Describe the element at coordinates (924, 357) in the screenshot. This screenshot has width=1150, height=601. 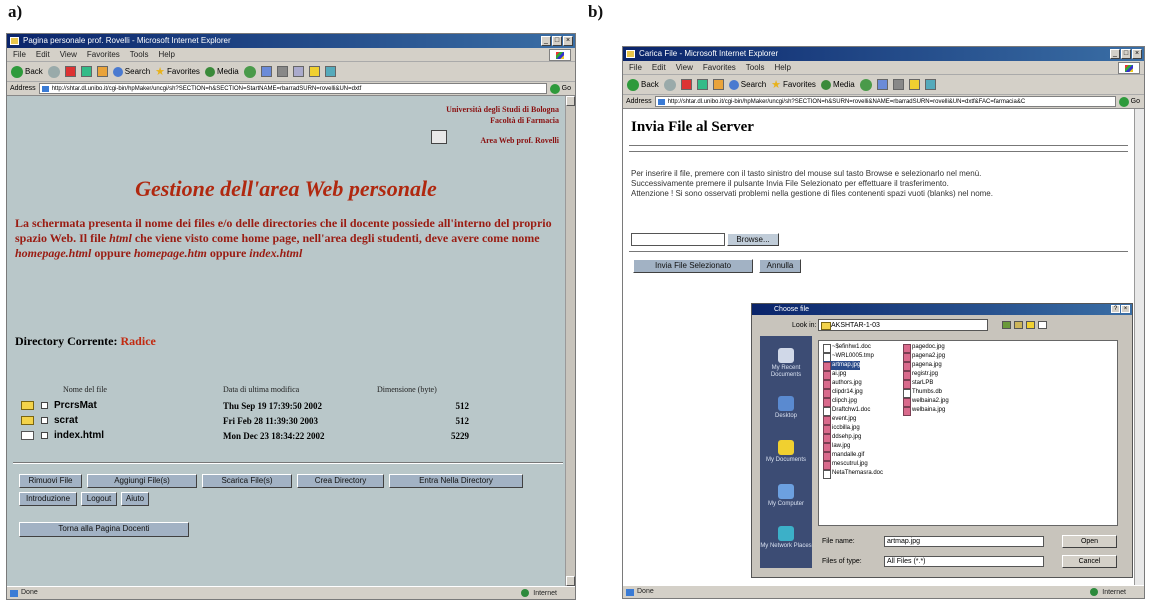
I see `list-item: pagena2.jpg` at that location.